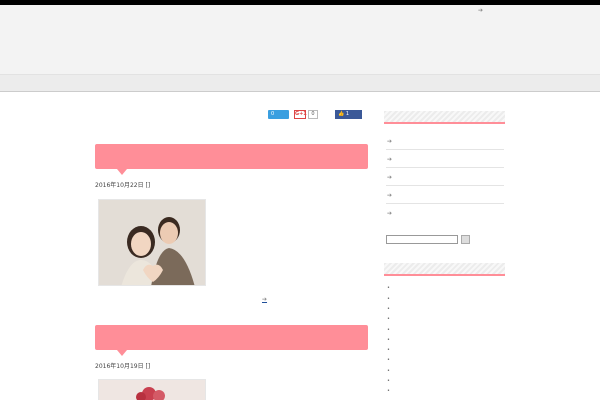  I want to click on search-input, so click(422, 239).